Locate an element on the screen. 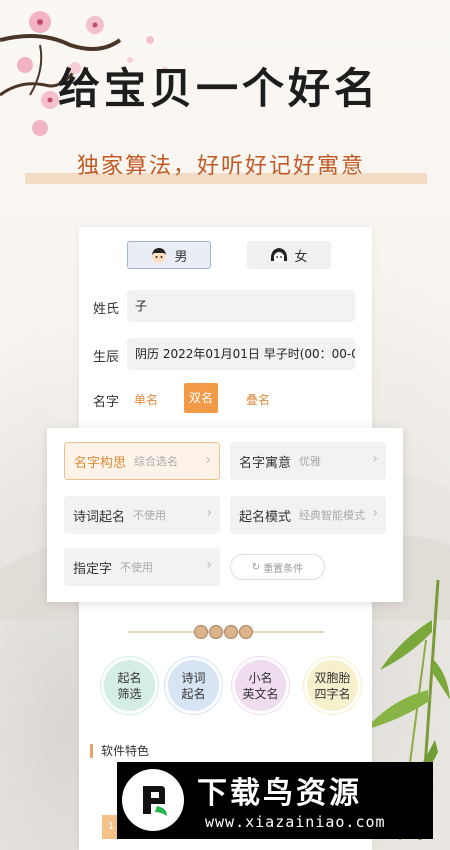 The height and width of the screenshot is (850, 450). option-naming-mode-label: 起名模式 is located at coordinates (265, 517).